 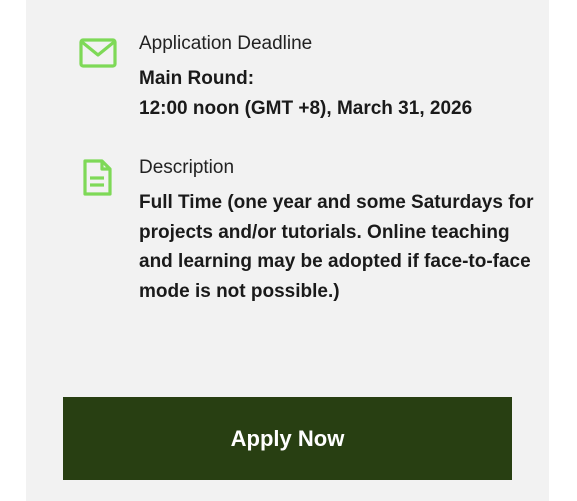 What do you see at coordinates (226, 43) in the screenshot?
I see `deadline-label: Application Deadline` at bounding box center [226, 43].